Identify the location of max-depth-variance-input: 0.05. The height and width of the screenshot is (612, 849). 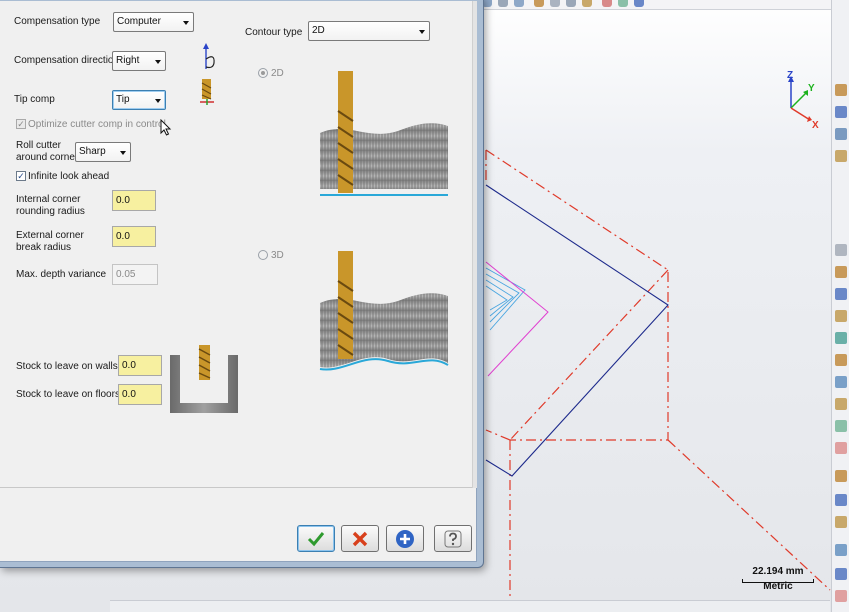
(135, 274).